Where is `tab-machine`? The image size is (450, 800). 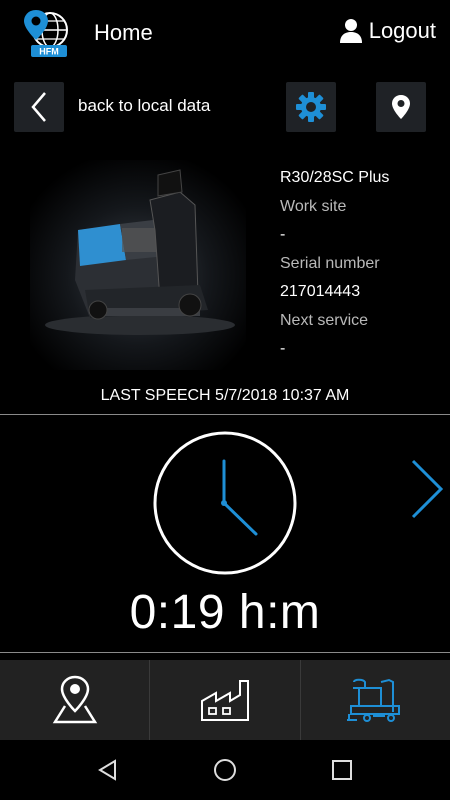
tab-machine is located at coordinates (375, 700).